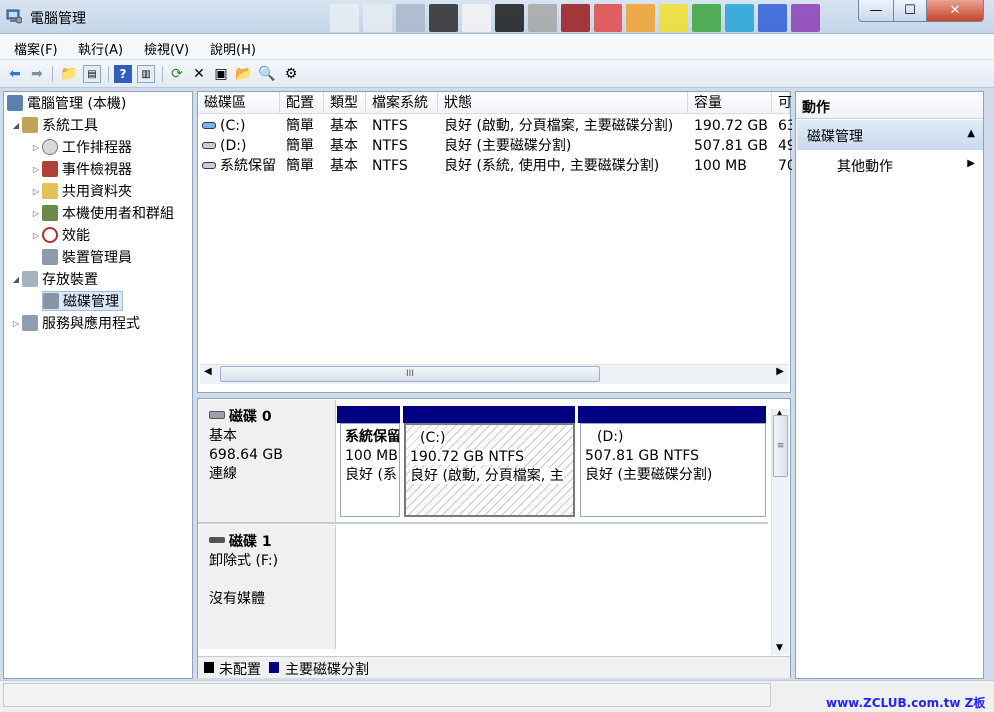 The width and height of the screenshot is (994, 712). Describe the element at coordinates (370, 470) in the screenshot. I see `partition-system-reserved: 系統保留 100 MB 良好 (系` at that location.